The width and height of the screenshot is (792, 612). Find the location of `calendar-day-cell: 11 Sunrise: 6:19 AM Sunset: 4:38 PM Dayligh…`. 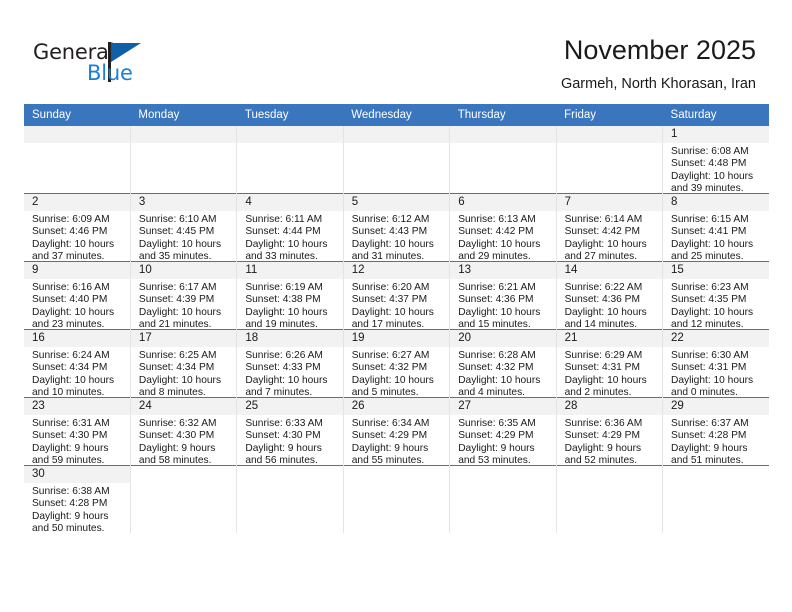

calendar-day-cell: 11 Sunrise: 6:19 AM Sunset: 4:38 PM Dayligh… is located at coordinates (290, 295).